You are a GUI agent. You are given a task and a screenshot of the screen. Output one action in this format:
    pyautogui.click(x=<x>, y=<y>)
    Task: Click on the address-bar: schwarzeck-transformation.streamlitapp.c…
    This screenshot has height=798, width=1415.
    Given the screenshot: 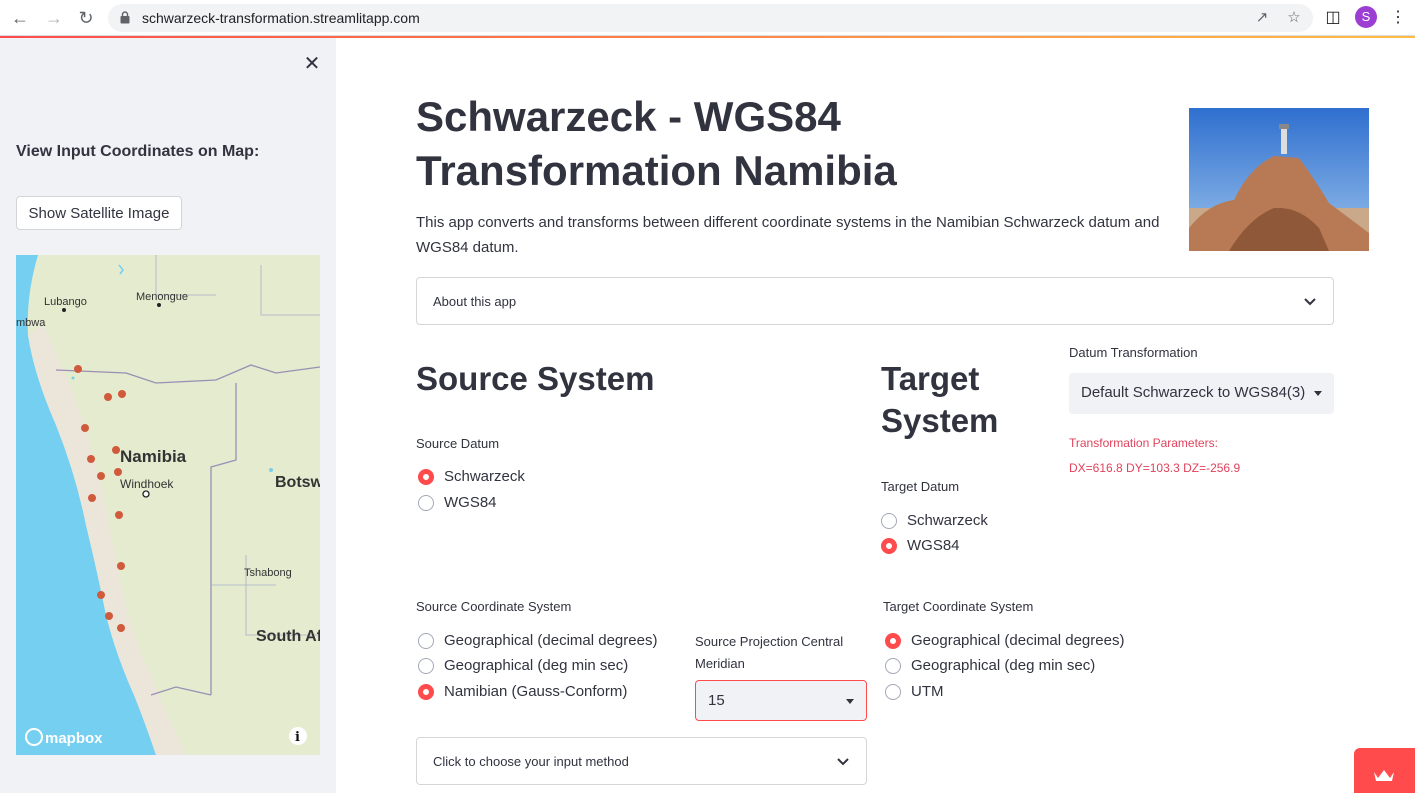 What is the action you would take?
    pyautogui.click(x=710, y=18)
    